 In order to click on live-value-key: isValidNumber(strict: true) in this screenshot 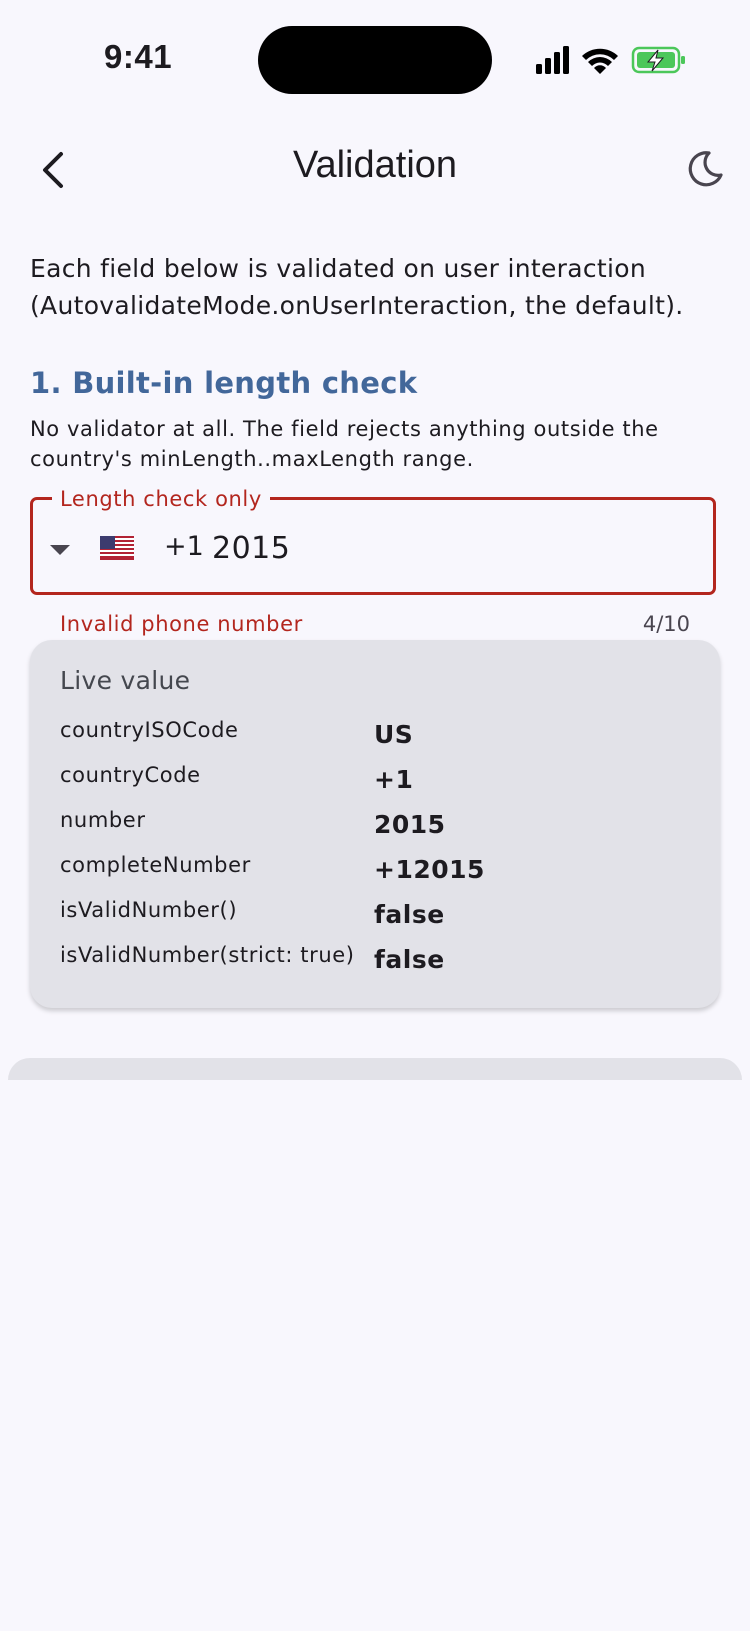, I will do `click(207, 955)`.